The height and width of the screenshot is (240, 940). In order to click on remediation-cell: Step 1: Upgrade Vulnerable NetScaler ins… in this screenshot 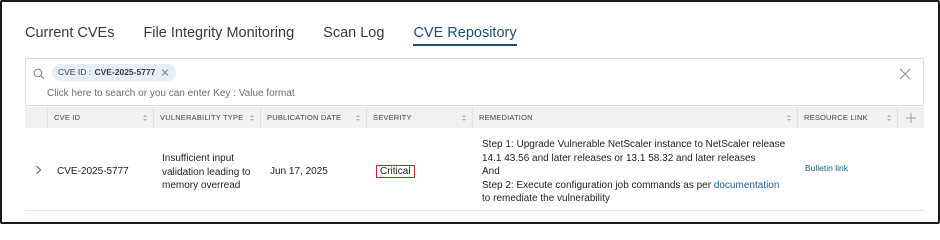, I will do `click(633, 172)`.